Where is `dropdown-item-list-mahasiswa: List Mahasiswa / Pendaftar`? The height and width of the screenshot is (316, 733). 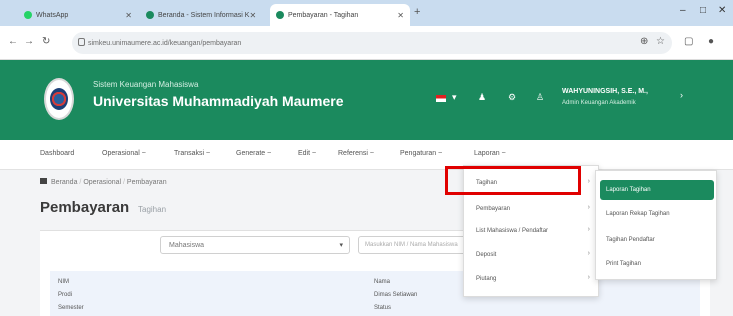 dropdown-item-list-mahasiswa: List Mahasiswa / Pendaftar is located at coordinates (512, 231).